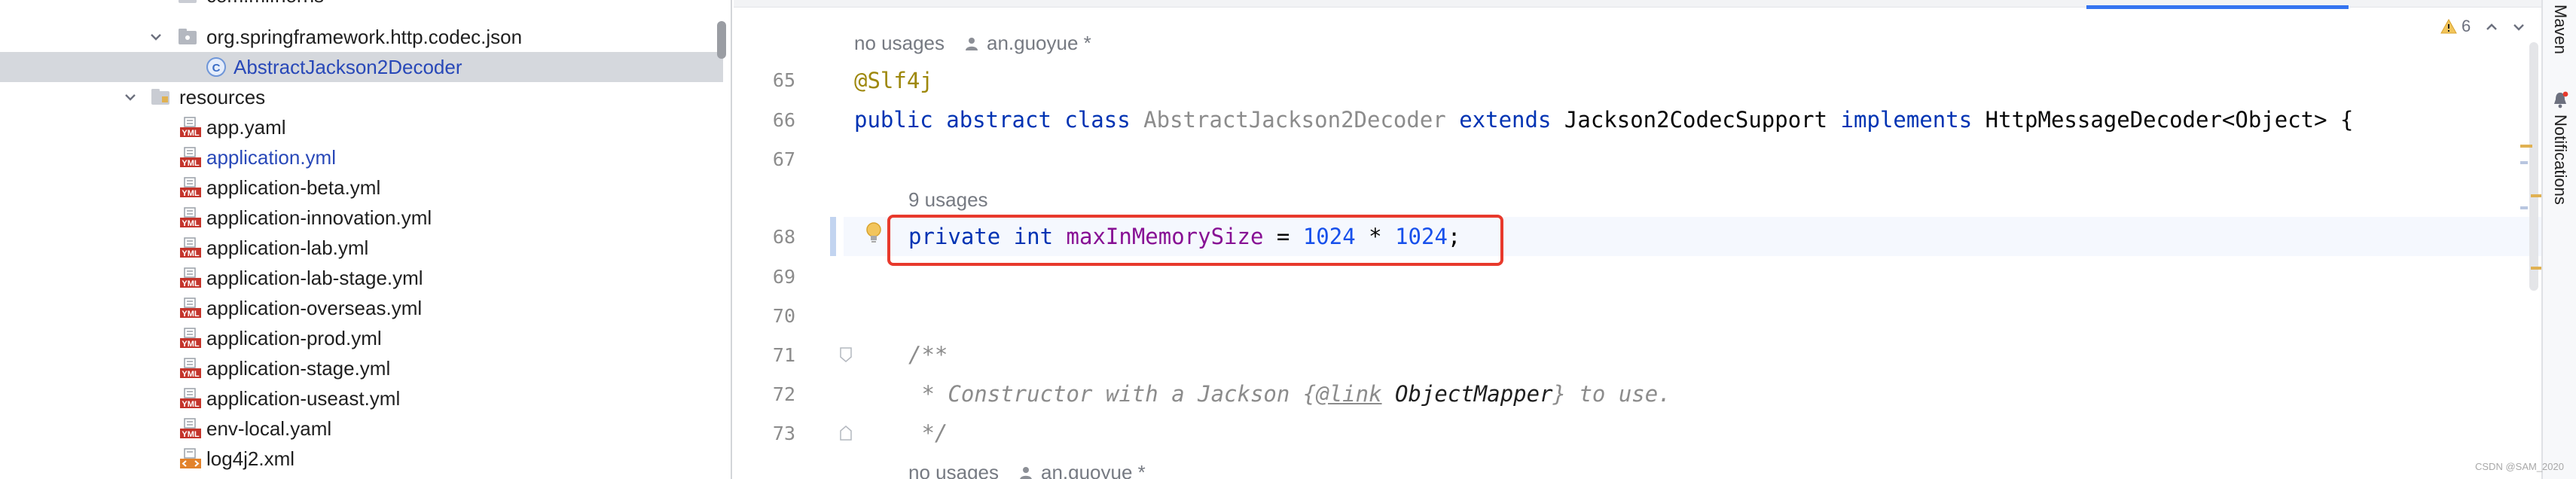  Describe the element at coordinates (1113, 394) in the screenshot. I see `comment-token: * Constructor with a Jackson {` at that location.